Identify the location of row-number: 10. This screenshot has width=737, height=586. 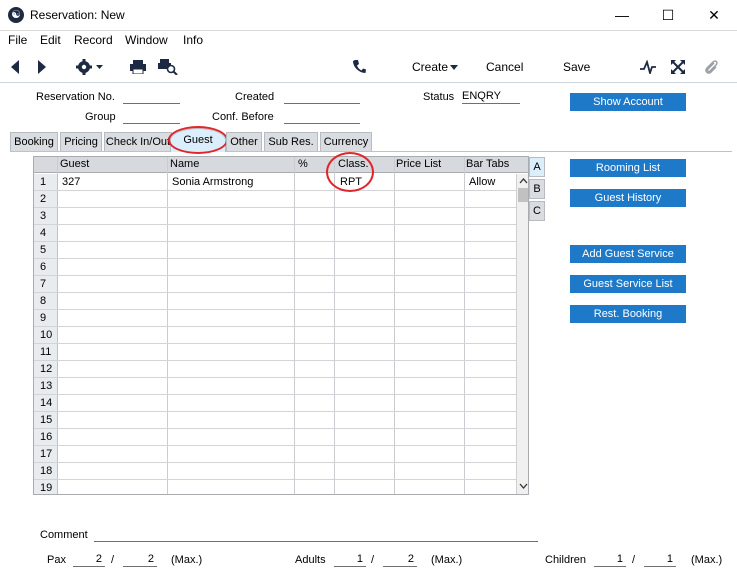
(46, 335).